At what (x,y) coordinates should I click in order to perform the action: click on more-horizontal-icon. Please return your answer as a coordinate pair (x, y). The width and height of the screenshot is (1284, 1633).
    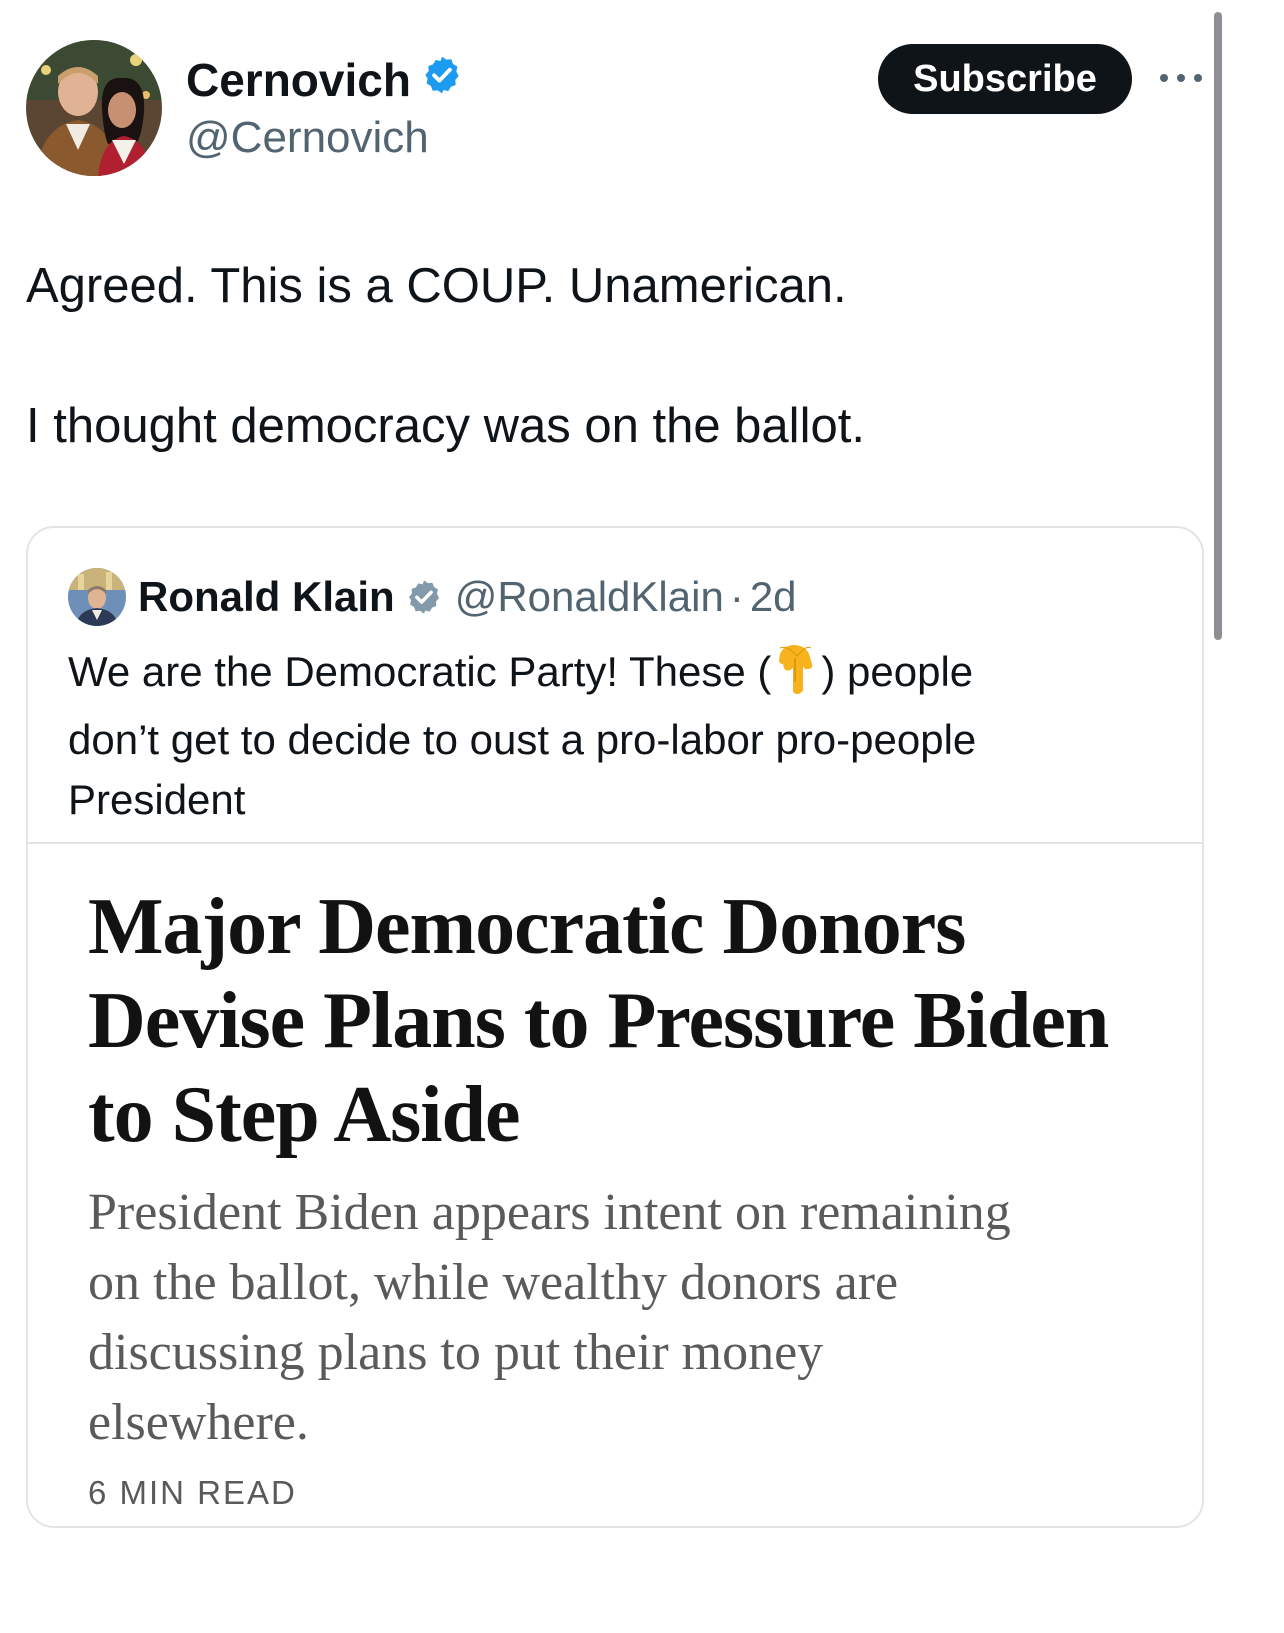
    Looking at the image, I should click on (1181, 78).